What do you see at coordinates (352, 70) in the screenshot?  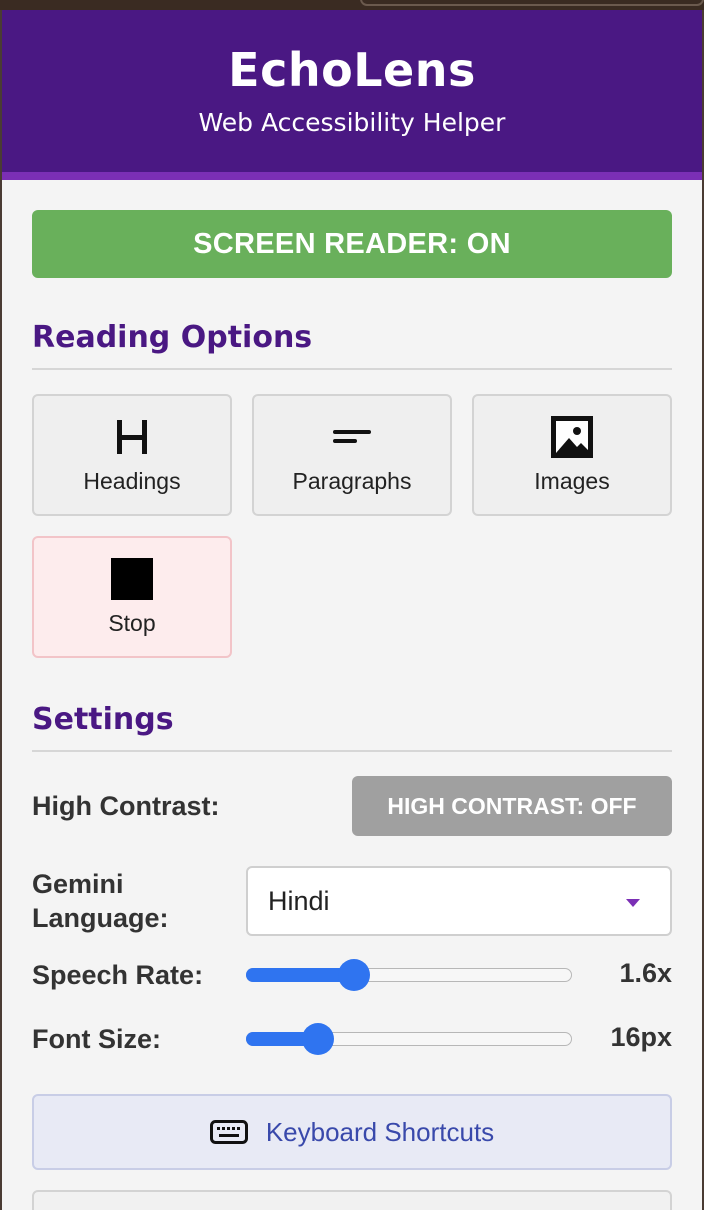 I see `app-title: EchoLens` at bounding box center [352, 70].